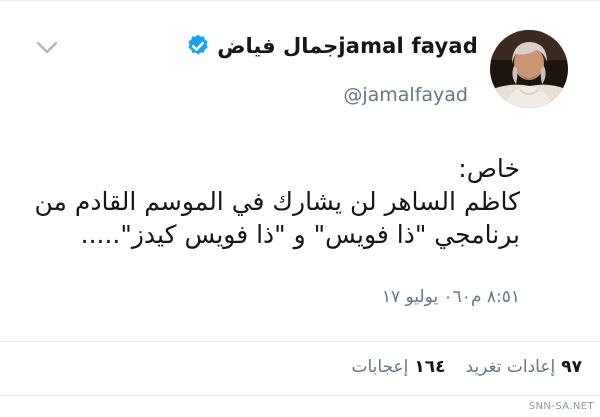  What do you see at coordinates (489, 168) in the screenshot?
I see `tweet-text-line: خاص:` at bounding box center [489, 168].